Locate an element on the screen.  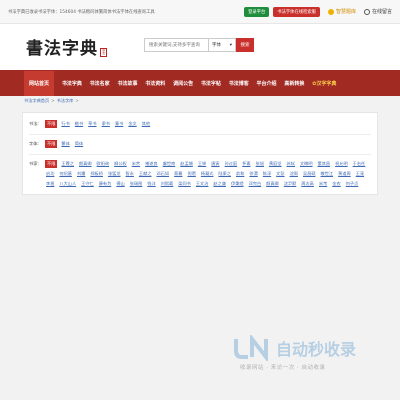
author-option: 敬世江 is located at coordinates (327, 174).